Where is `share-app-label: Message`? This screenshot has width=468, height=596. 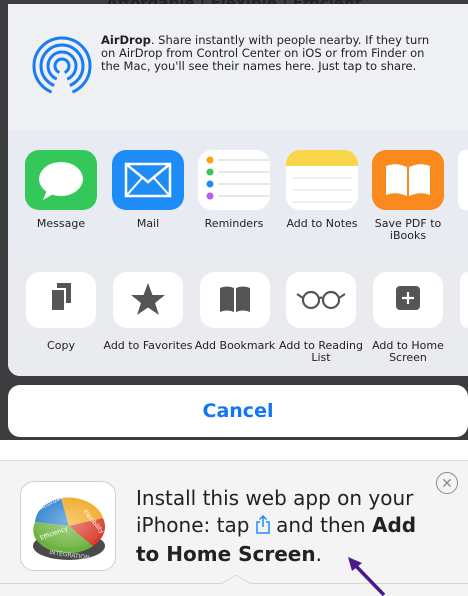 share-app-label: Message is located at coordinates (61, 223).